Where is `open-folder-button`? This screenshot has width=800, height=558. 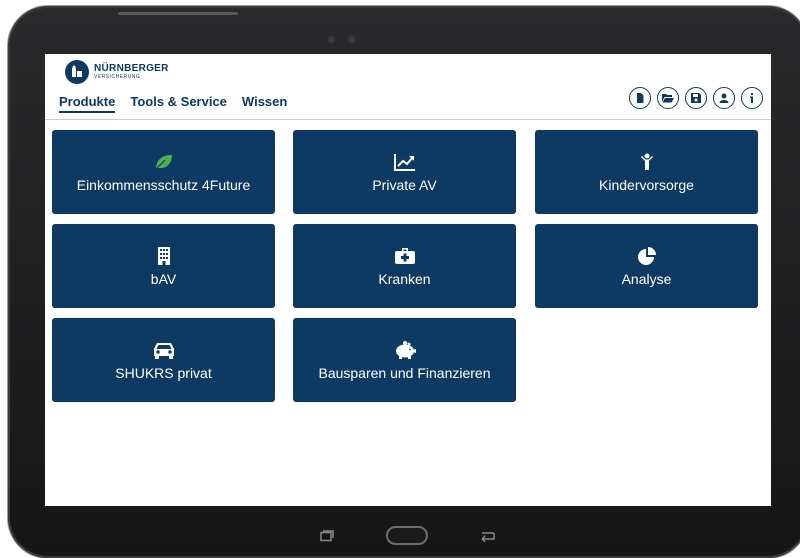
open-folder-button is located at coordinates (668, 98).